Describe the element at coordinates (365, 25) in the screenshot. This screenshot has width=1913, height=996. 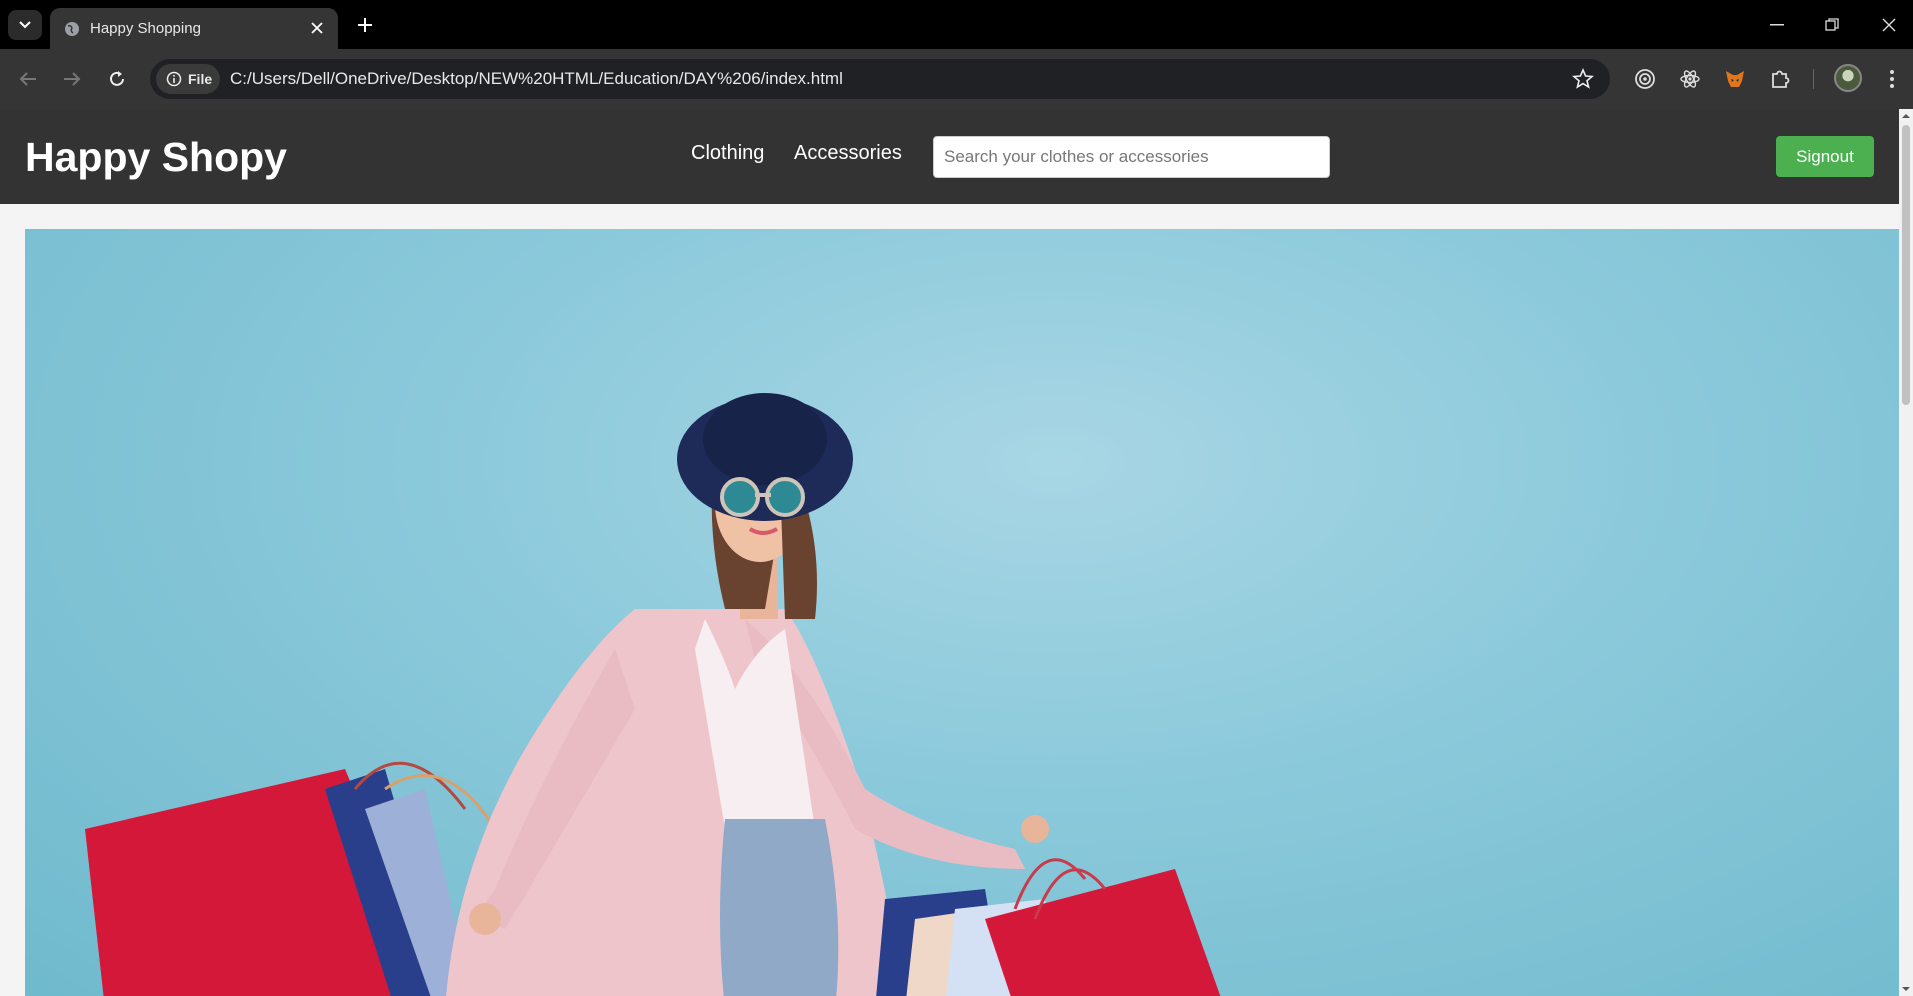
I see `new-tab-icon` at that location.